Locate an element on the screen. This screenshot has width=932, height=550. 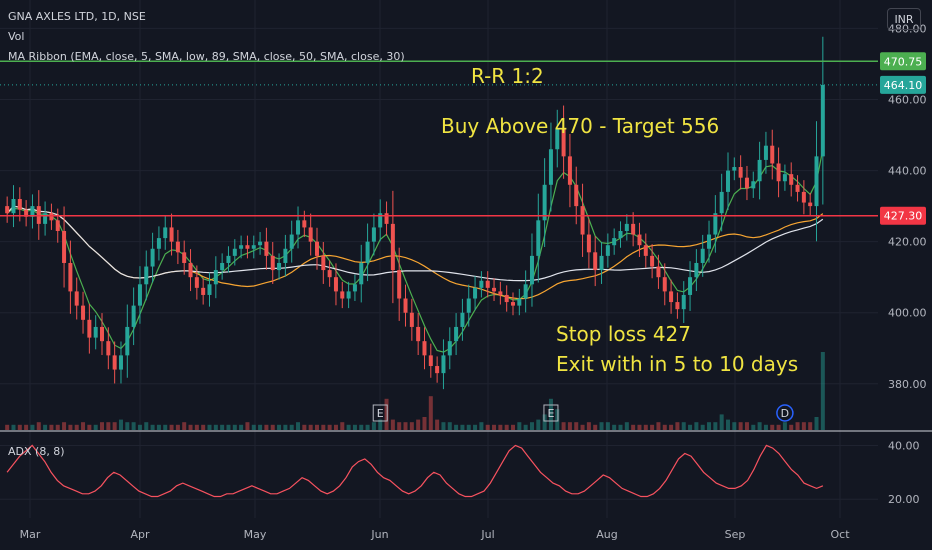
volume-legend: Vol is located at coordinates (16, 36).